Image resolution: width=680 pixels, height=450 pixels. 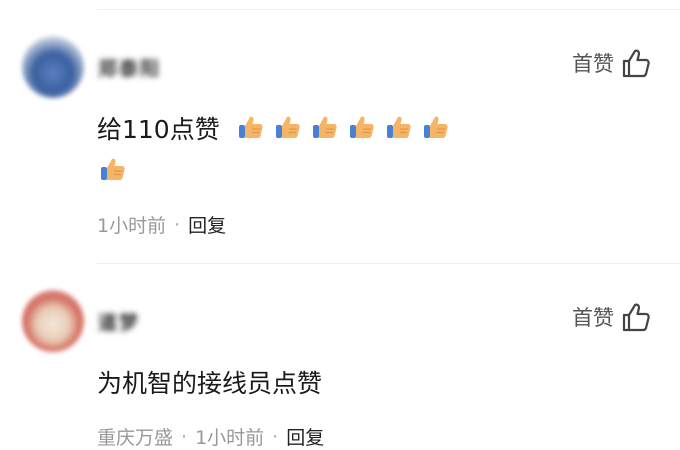 What do you see at coordinates (132, 226) in the screenshot?
I see `comment-time: 1小时前` at bounding box center [132, 226].